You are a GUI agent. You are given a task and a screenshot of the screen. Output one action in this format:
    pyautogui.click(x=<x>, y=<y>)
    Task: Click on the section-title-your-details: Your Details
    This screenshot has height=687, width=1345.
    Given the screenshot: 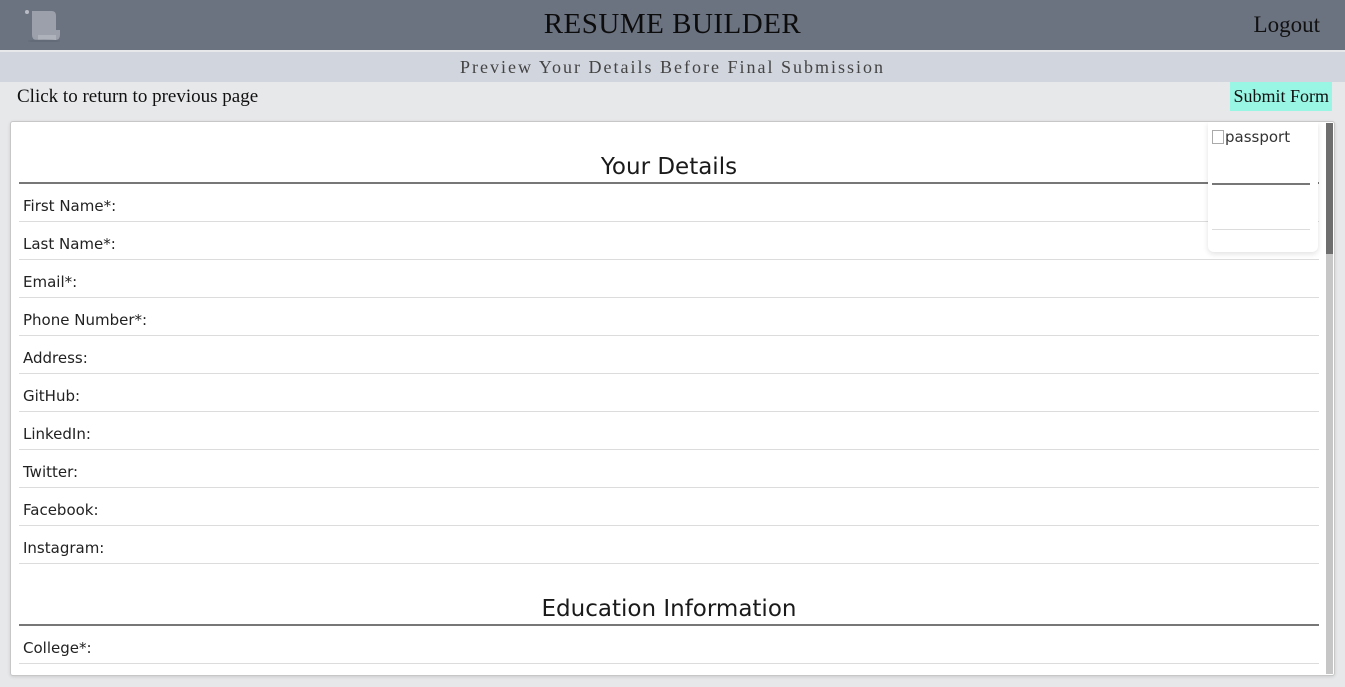 What is the action you would take?
    pyautogui.click(x=669, y=153)
    